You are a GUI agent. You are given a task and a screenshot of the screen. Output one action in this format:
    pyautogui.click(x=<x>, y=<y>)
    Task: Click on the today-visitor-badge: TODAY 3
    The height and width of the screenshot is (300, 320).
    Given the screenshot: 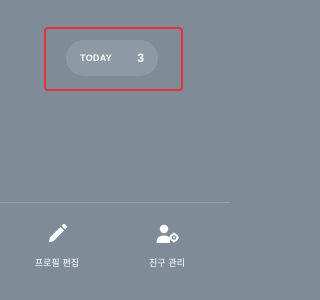 What is the action you would take?
    pyautogui.click(x=112, y=58)
    